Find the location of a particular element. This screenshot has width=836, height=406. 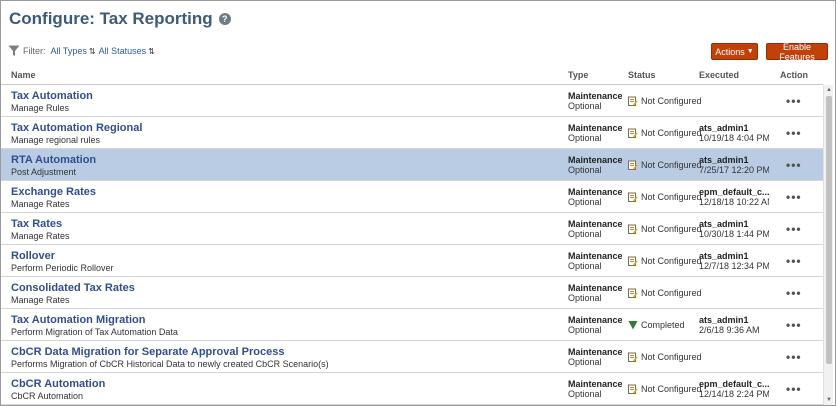

row-executed-cell: ats_admin1 10/30/18 1:44 PM is located at coordinates (734, 229).